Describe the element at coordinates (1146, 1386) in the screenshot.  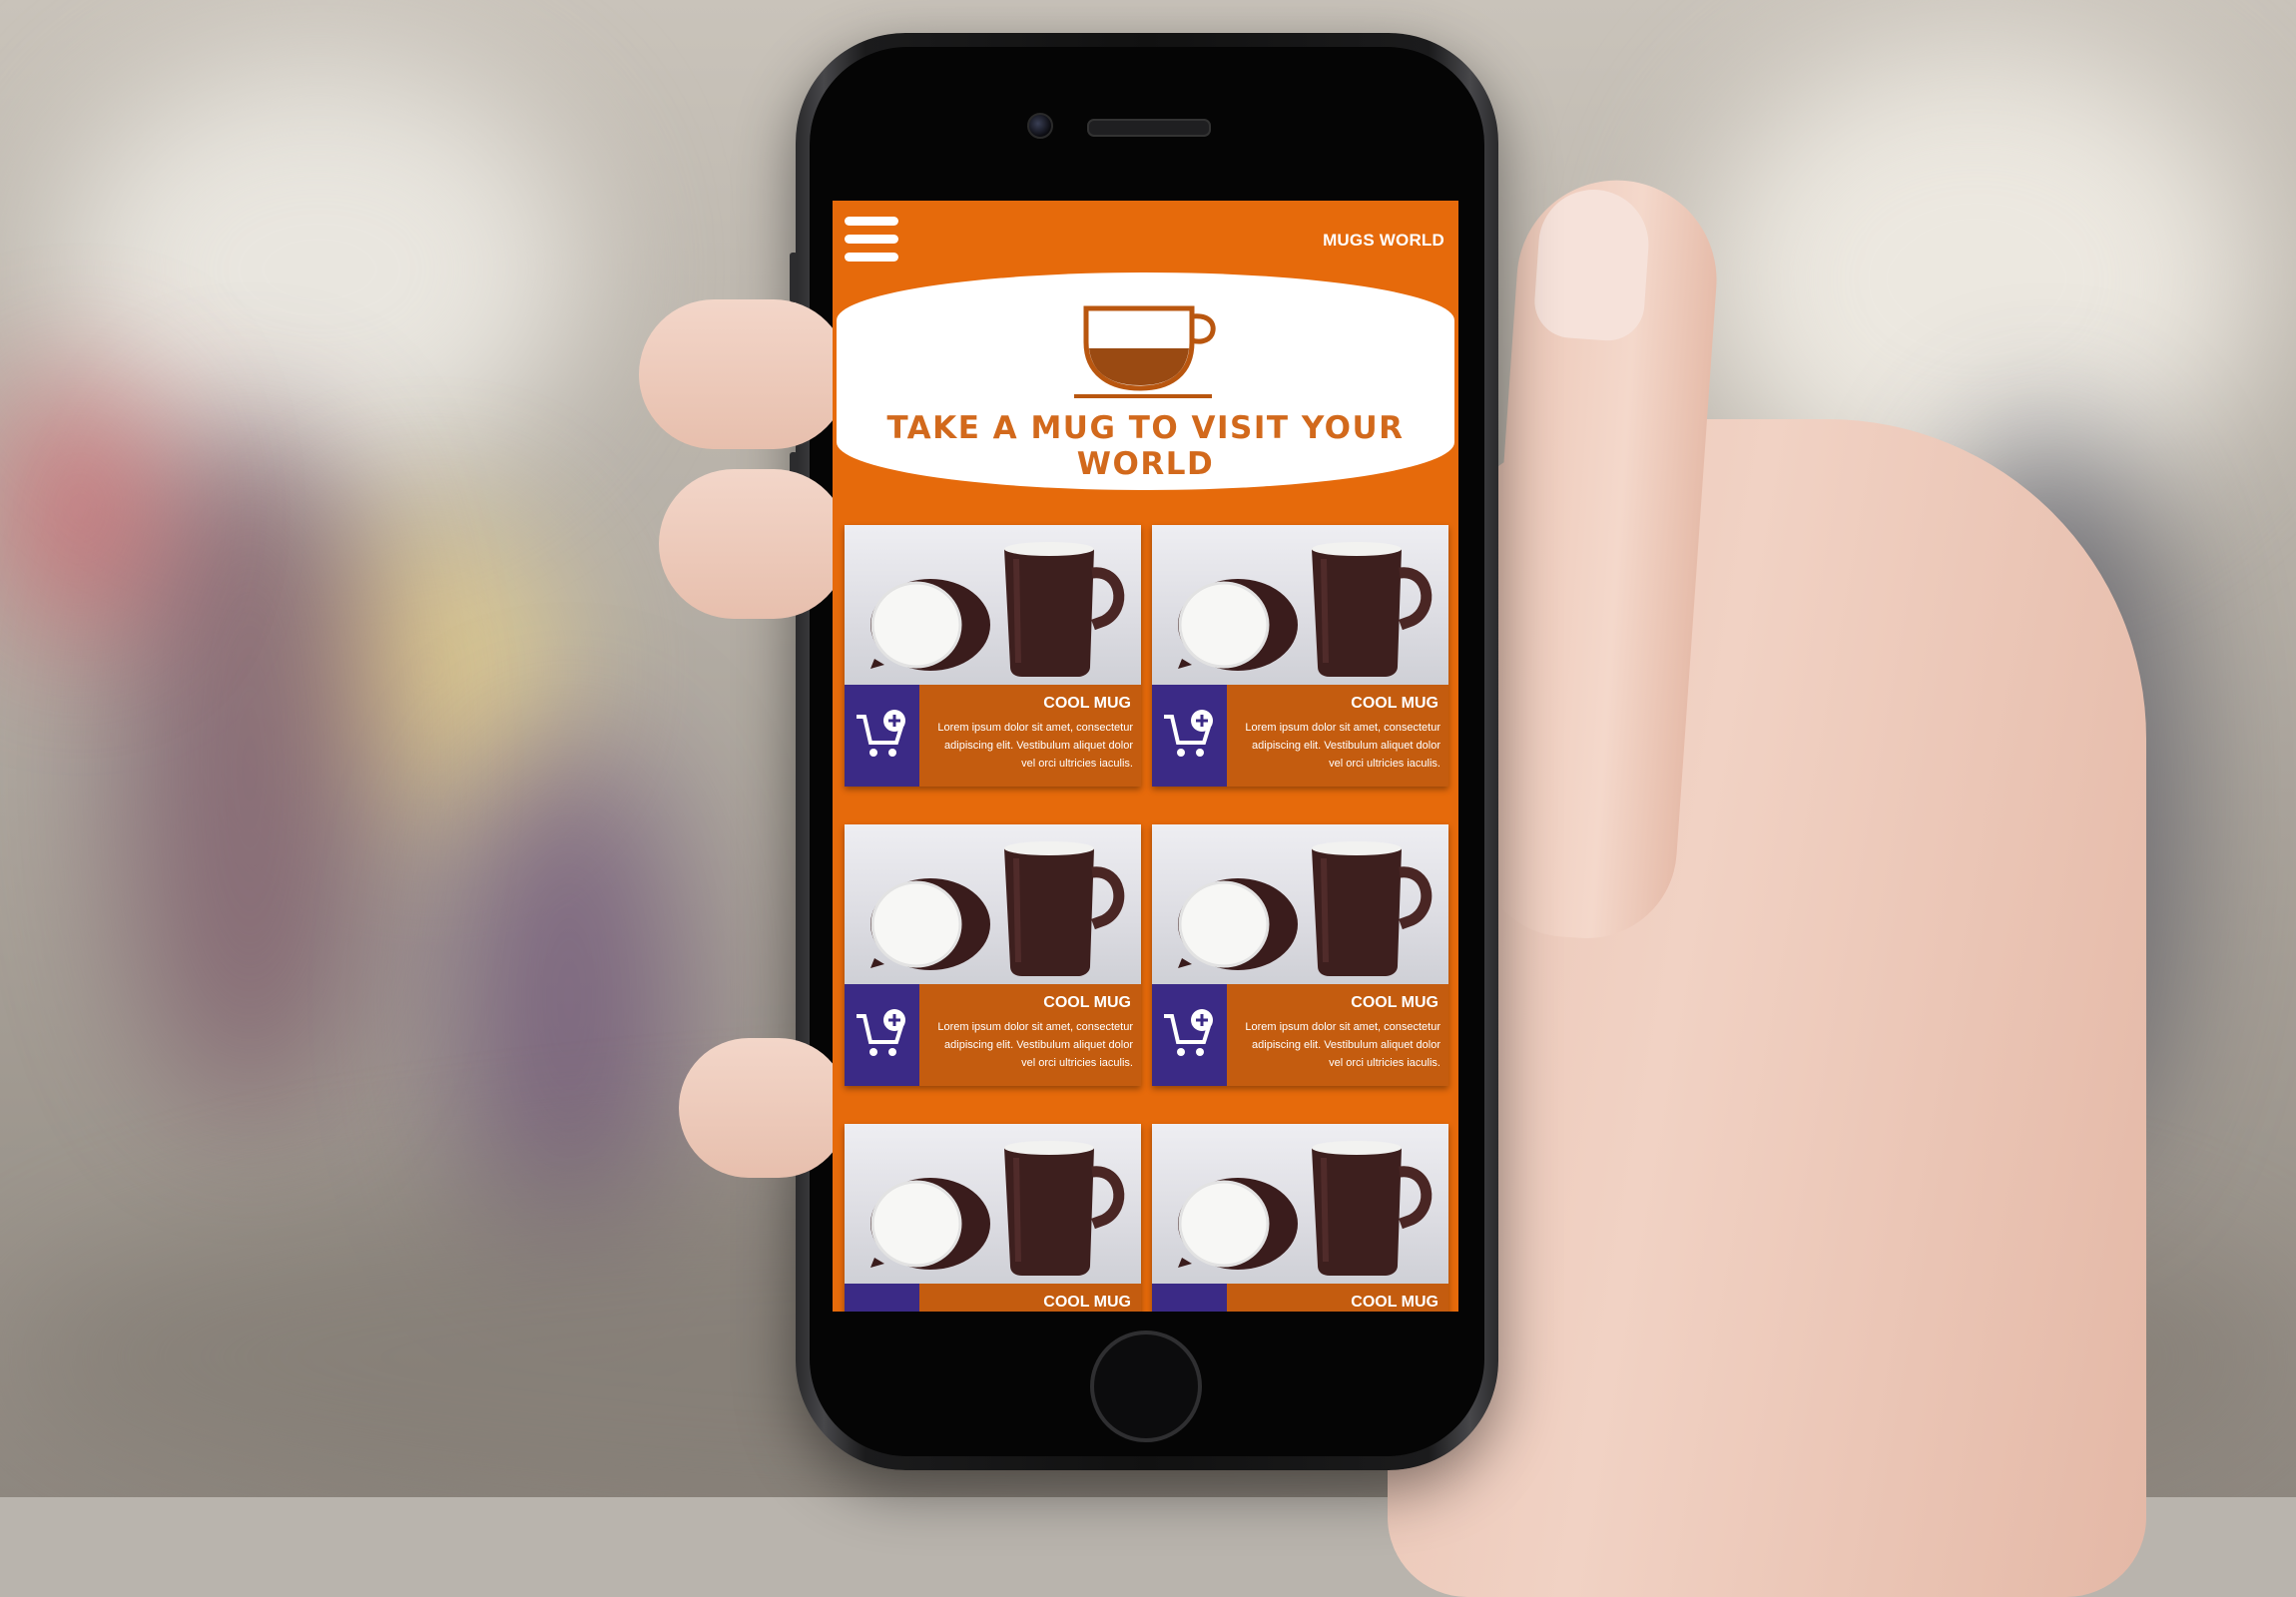
I see `home-button` at that location.